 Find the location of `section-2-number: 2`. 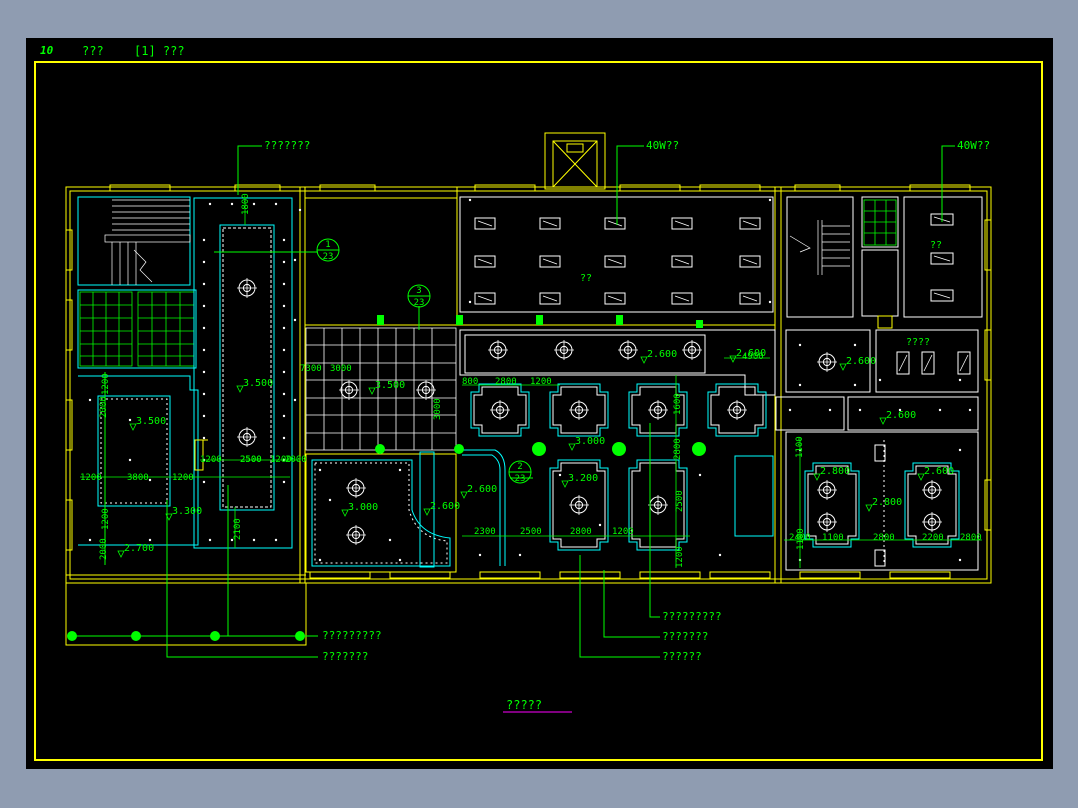

section-2-number: 2 is located at coordinates (519, 467).